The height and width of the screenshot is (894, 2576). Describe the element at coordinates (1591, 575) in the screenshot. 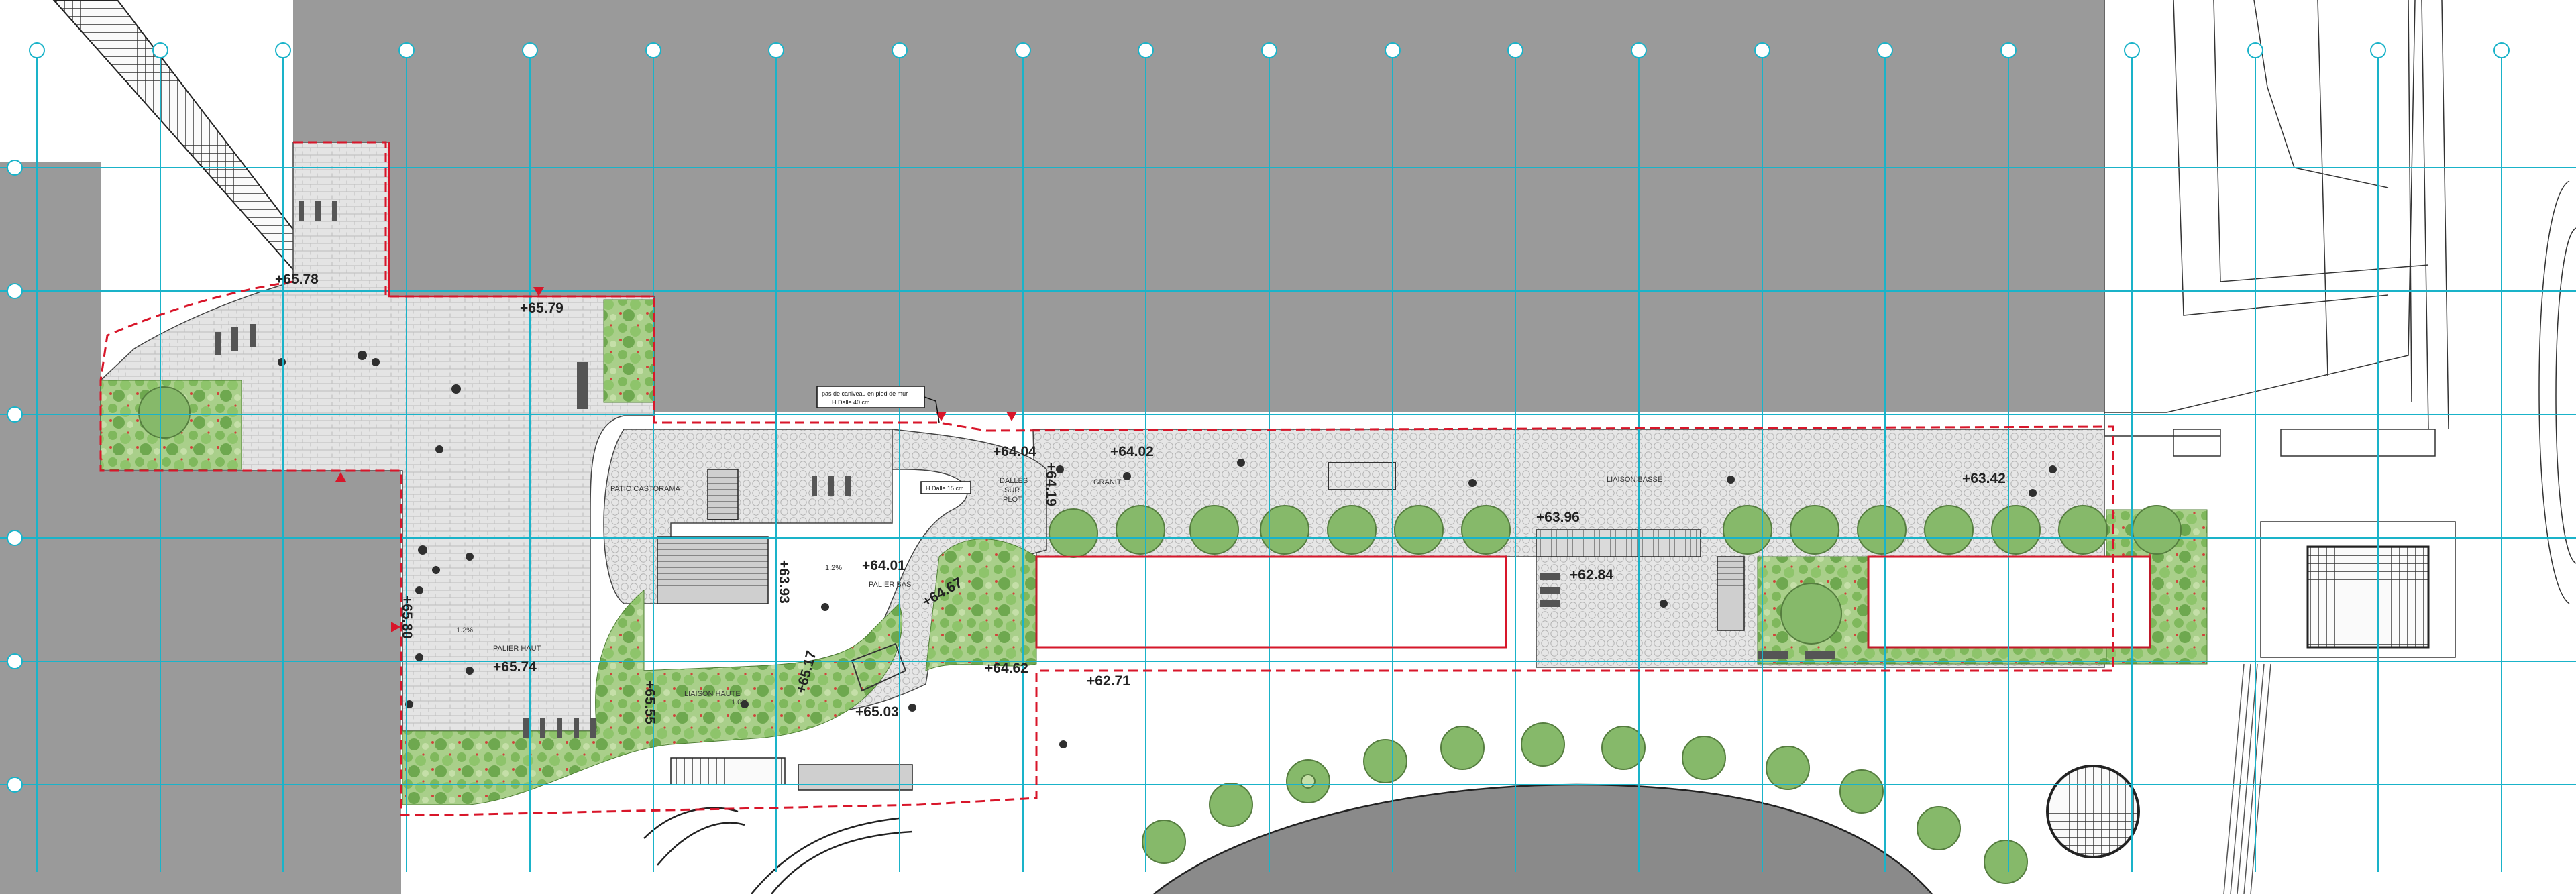

I see `level-label: +62.84` at that location.